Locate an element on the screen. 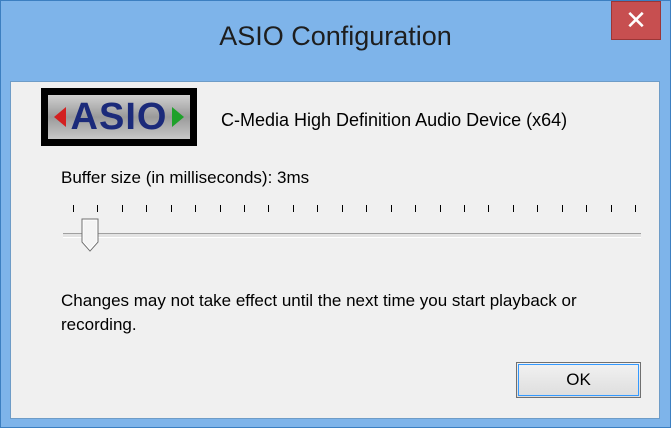  close-button: ✕ is located at coordinates (636, 20).